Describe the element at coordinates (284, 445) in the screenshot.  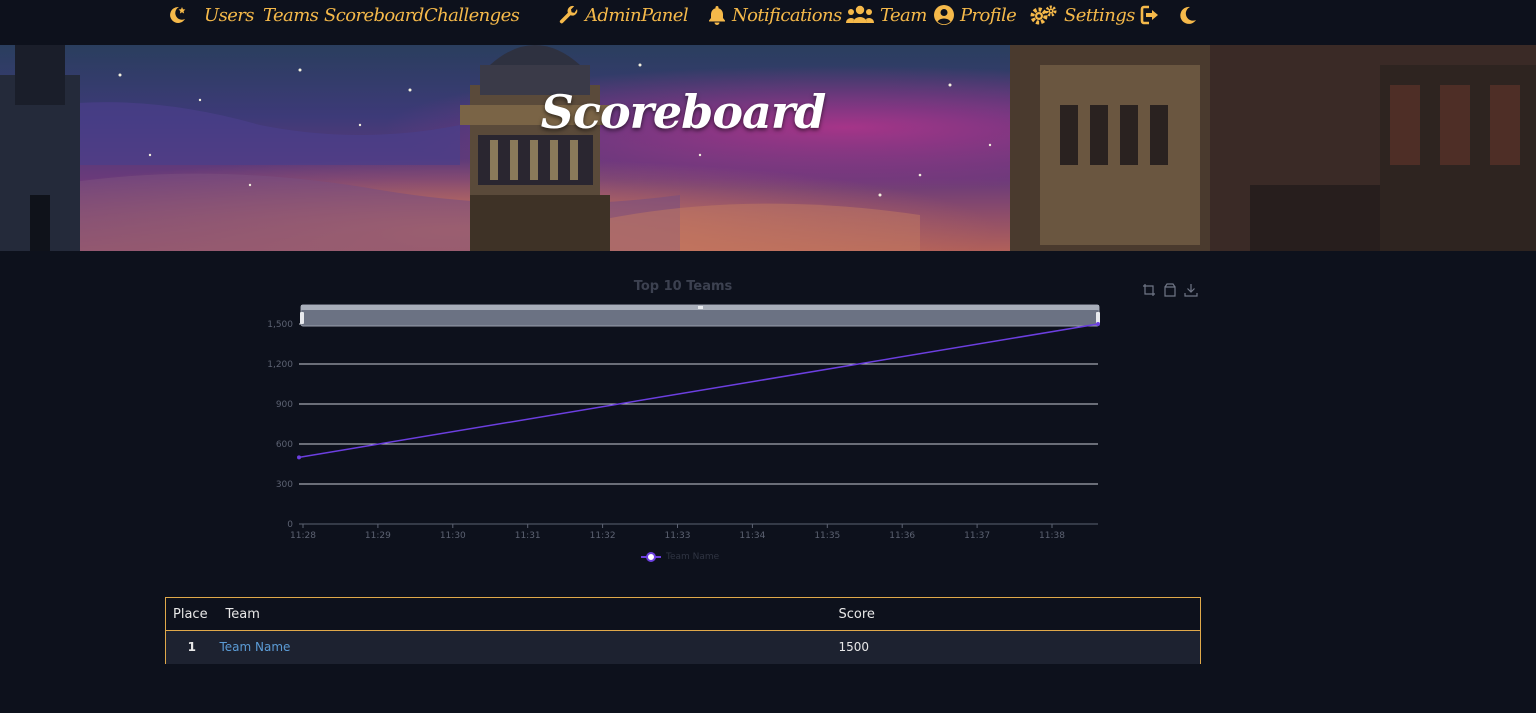
I see `y-tick-label: 600` at that location.